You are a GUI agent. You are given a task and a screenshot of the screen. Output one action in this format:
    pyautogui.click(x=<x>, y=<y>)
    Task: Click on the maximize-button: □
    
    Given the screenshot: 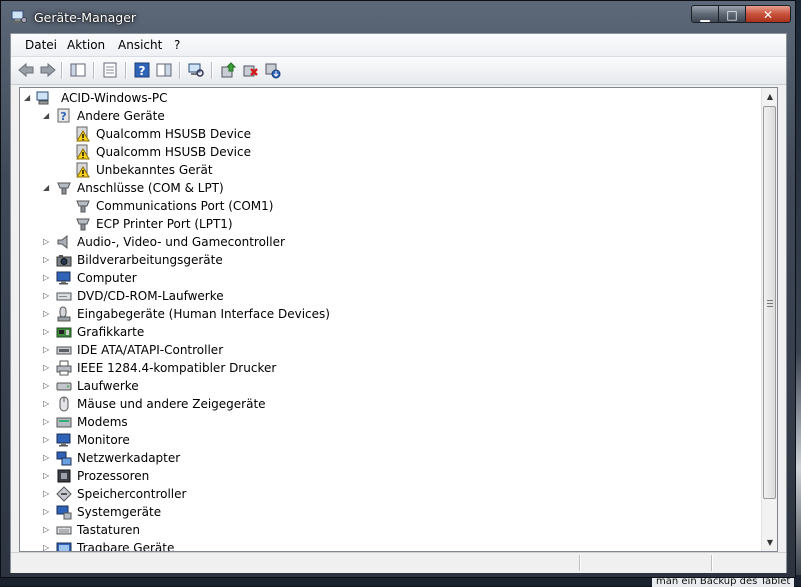 What is the action you would take?
    pyautogui.click(x=732, y=14)
    